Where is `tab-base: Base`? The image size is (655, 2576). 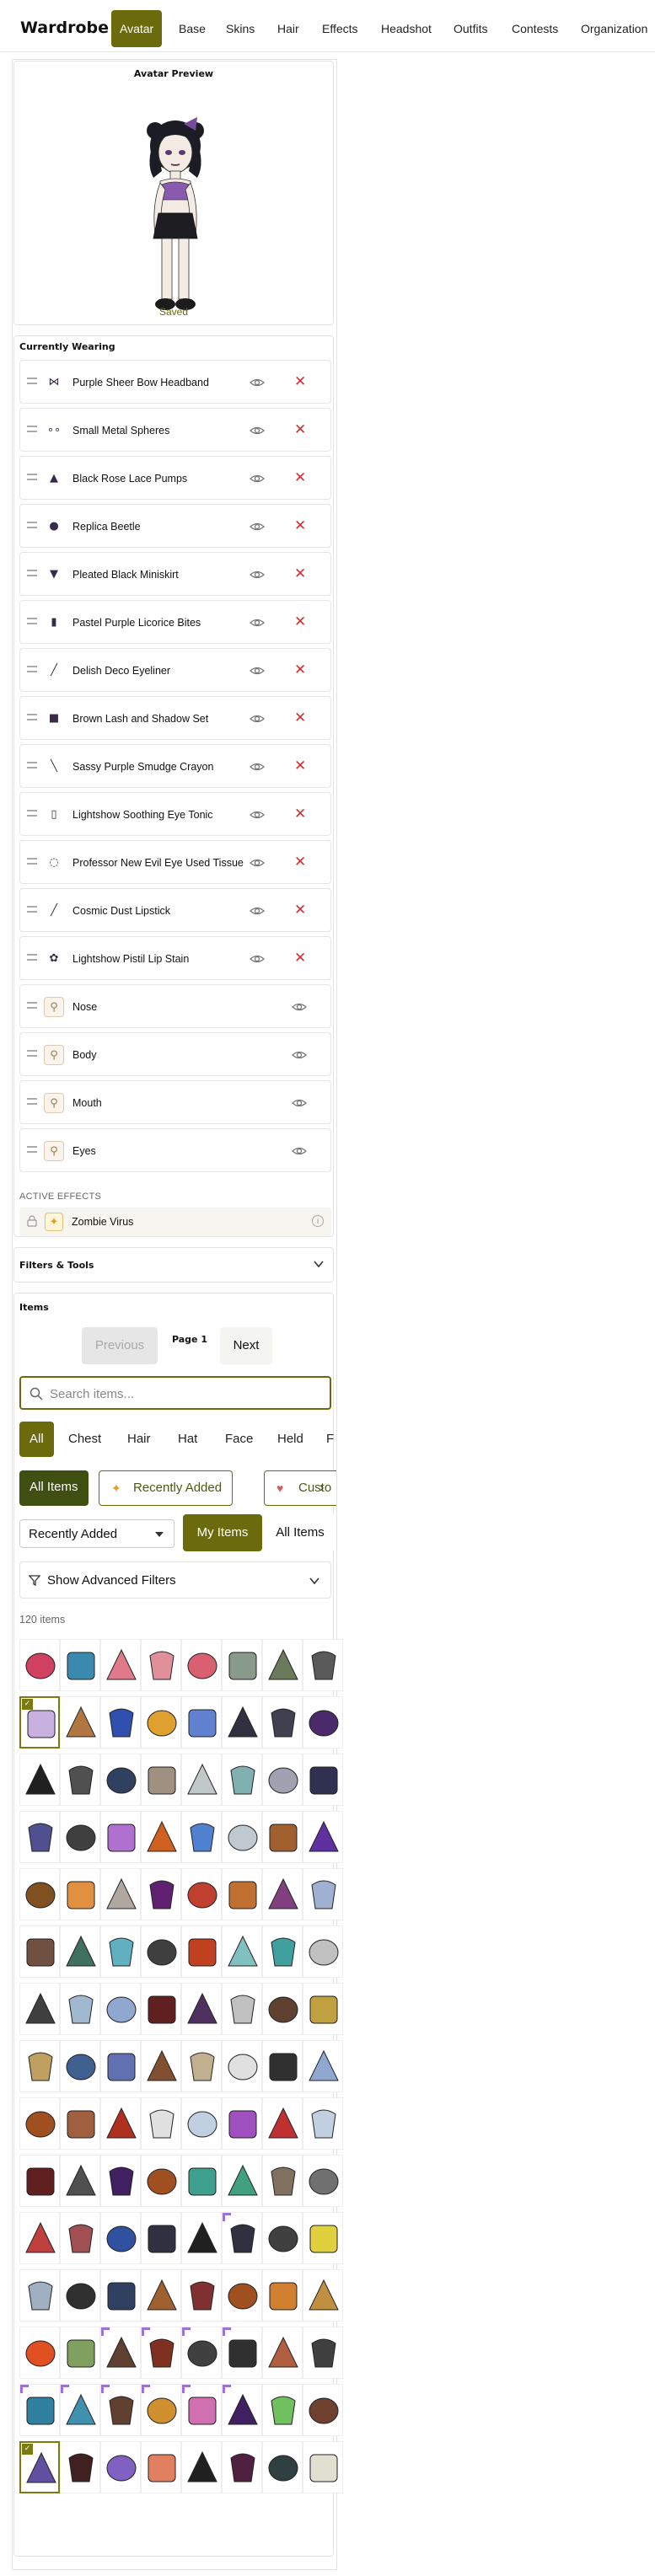
tab-base: Base is located at coordinates (192, 29).